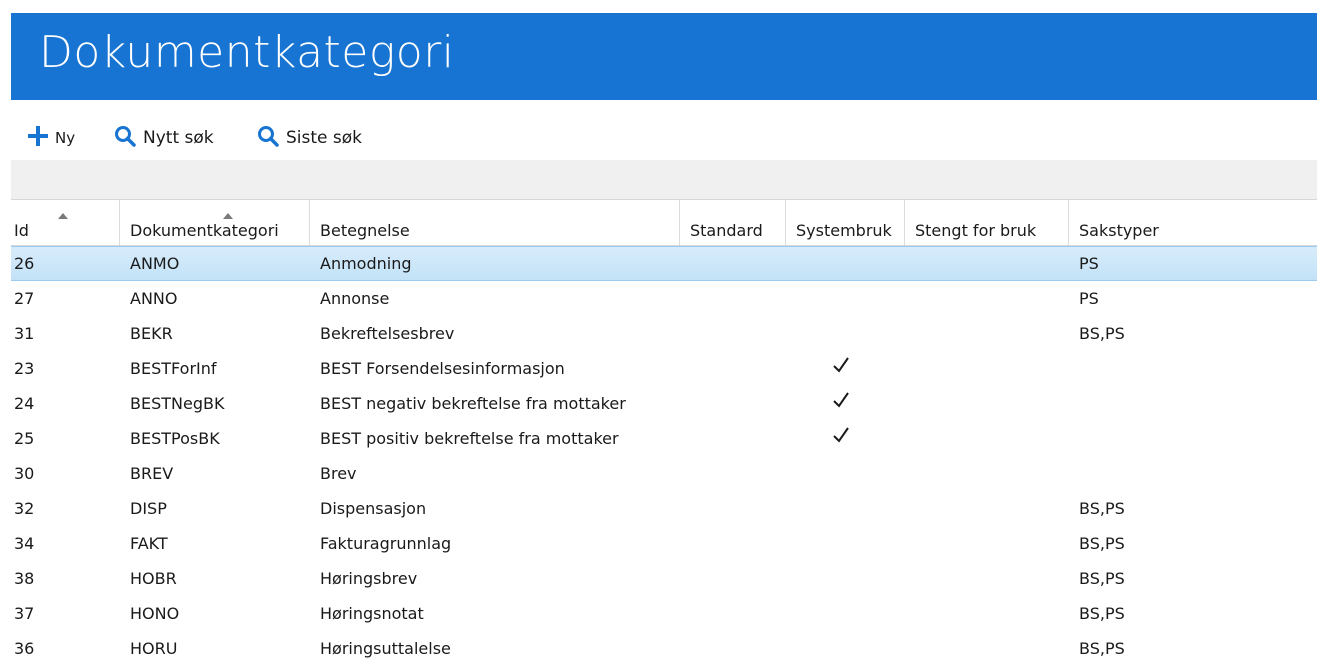 This screenshot has width=1317, height=669. I want to click on toolbar: Ny Nytt søk Siste søk, so click(664, 138).